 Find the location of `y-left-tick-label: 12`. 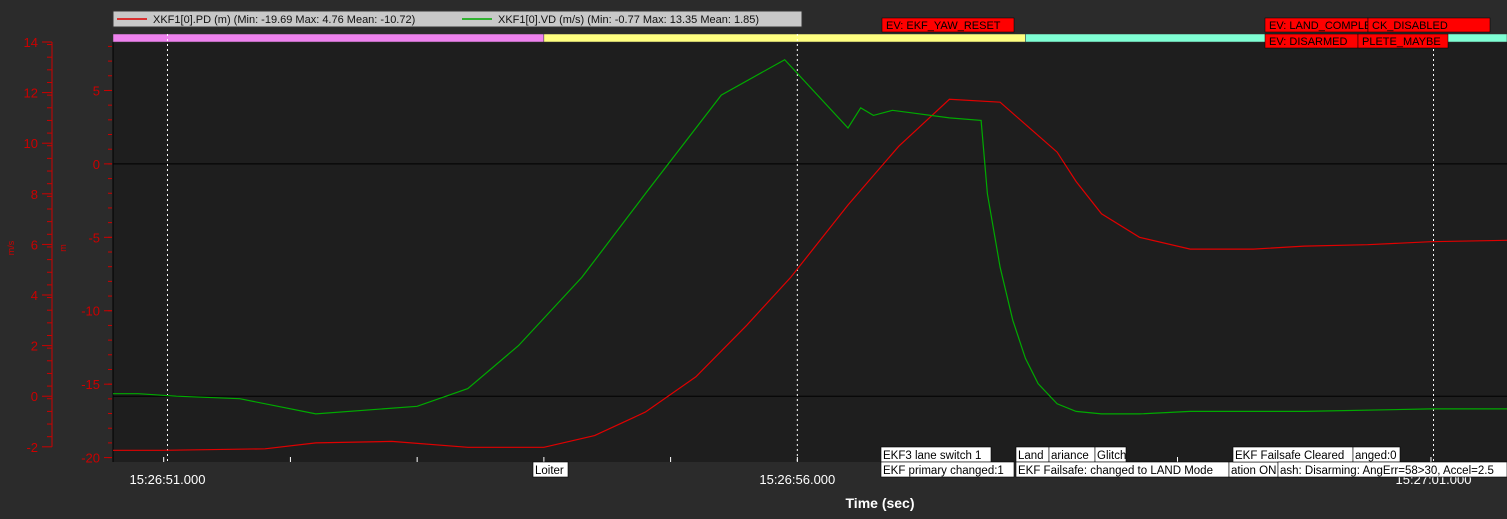

y-left-tick-label: 12 is located at coordinates (31, 93).